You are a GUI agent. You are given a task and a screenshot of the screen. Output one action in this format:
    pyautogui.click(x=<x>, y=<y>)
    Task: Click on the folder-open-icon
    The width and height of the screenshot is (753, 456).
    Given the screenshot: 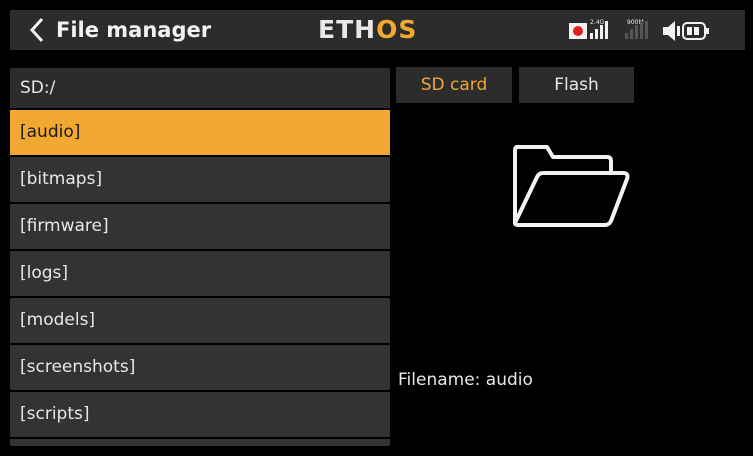 What is the action you would take?
    pyautogui.click(x=571, y=186)
    